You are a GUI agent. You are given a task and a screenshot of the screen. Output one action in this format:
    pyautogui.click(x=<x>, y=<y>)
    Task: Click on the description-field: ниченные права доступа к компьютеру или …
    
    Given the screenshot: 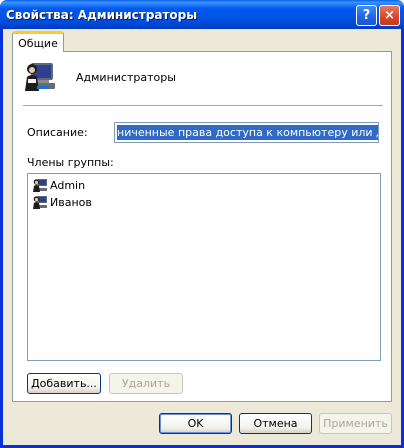 What is the action you would take?
    pyautogui.click(x=246, y=132)
    